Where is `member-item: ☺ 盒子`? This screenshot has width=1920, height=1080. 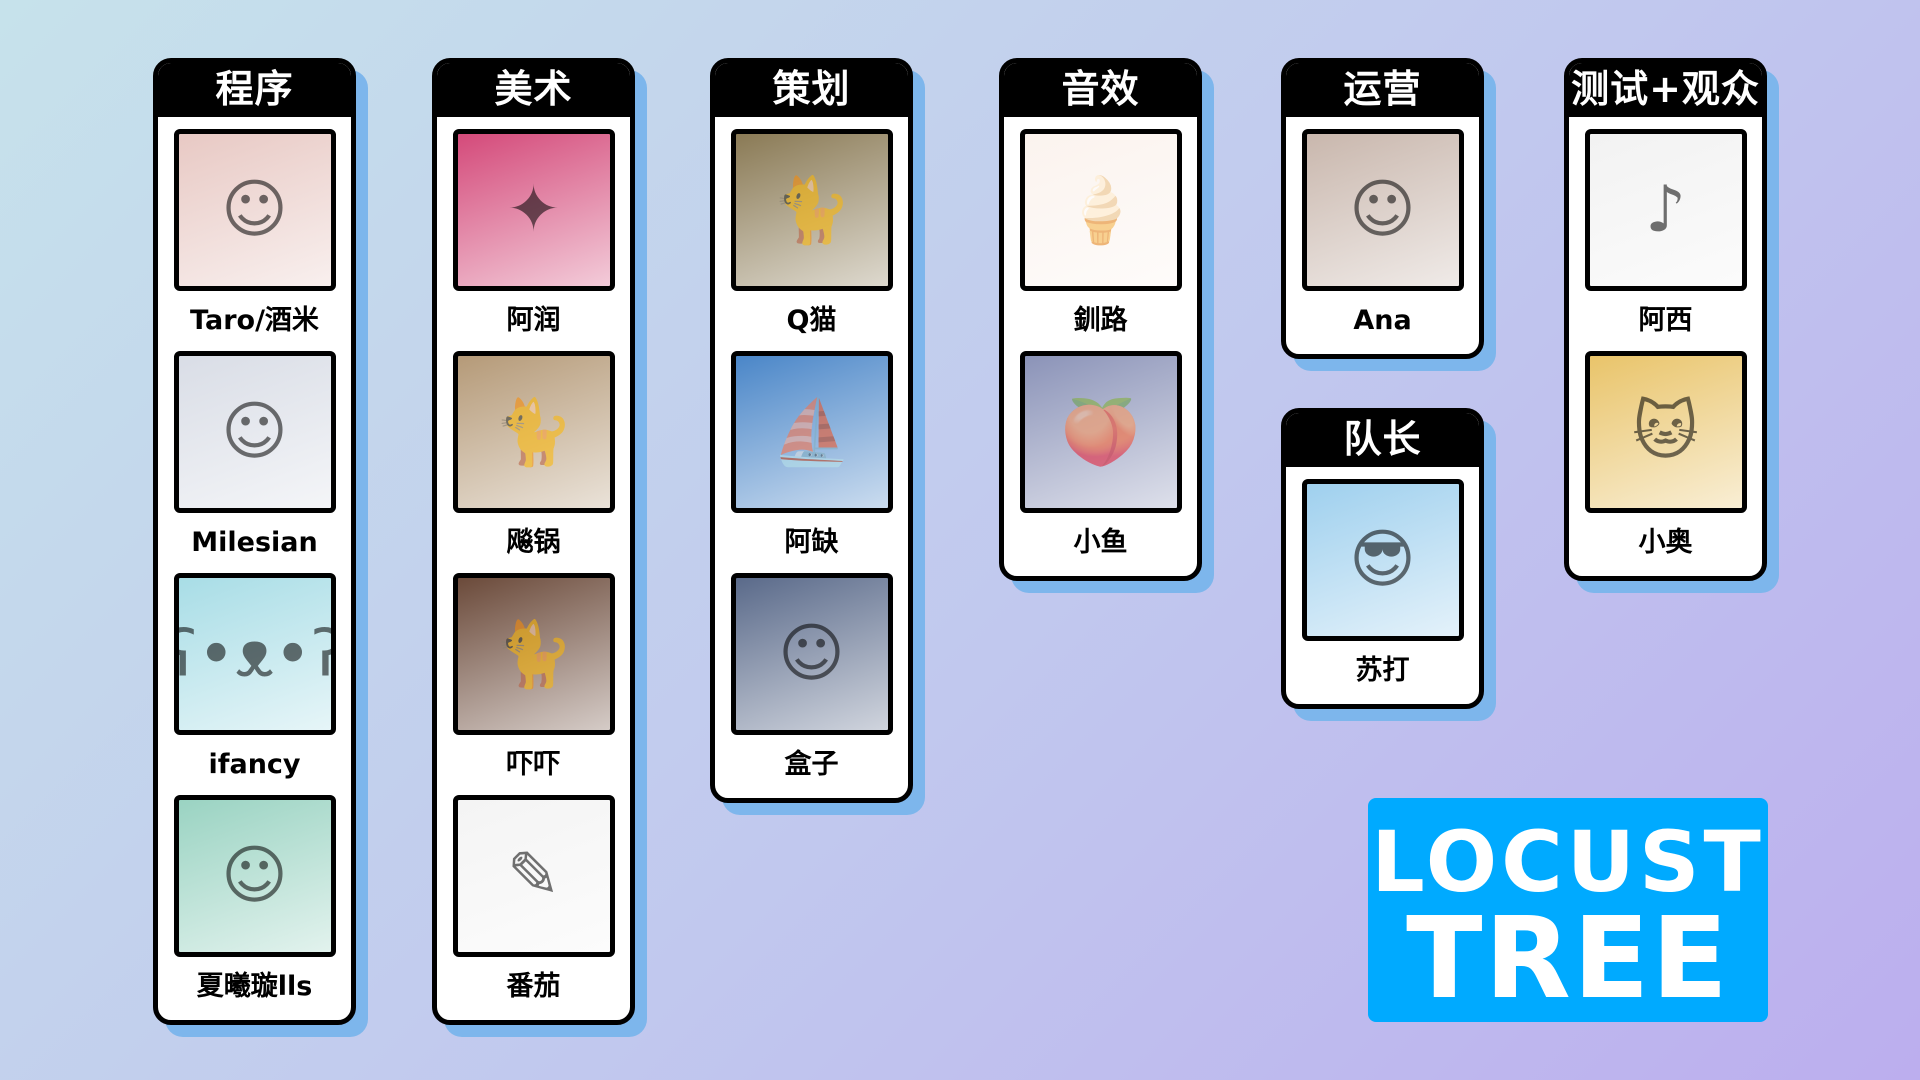
member-item: ☺ 盒子 is located at coordinates (811, 684).